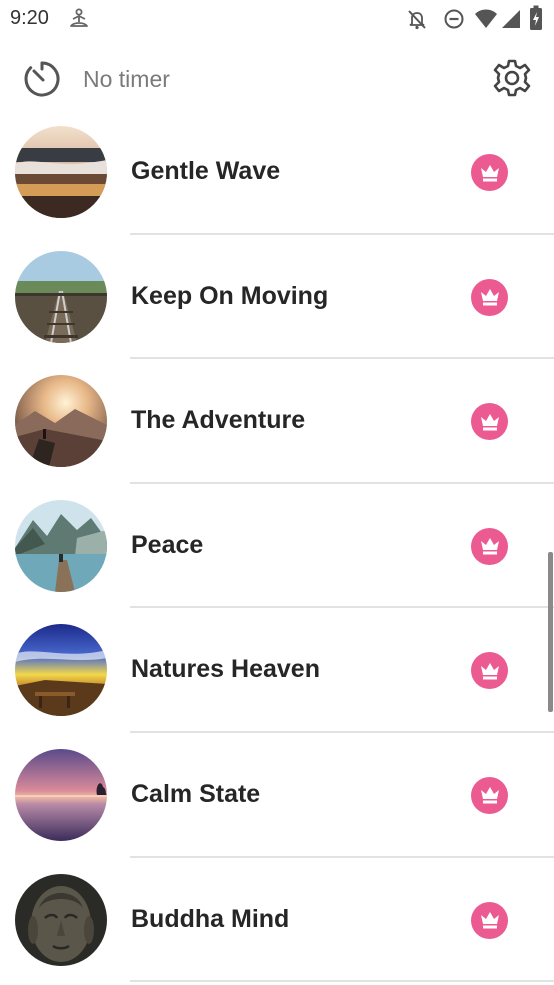 The width and height of the screenshot is (554, 985). Describe the element at coordinates (536, 20) in the screenshot. I see `battery-charging-icon` at that location.